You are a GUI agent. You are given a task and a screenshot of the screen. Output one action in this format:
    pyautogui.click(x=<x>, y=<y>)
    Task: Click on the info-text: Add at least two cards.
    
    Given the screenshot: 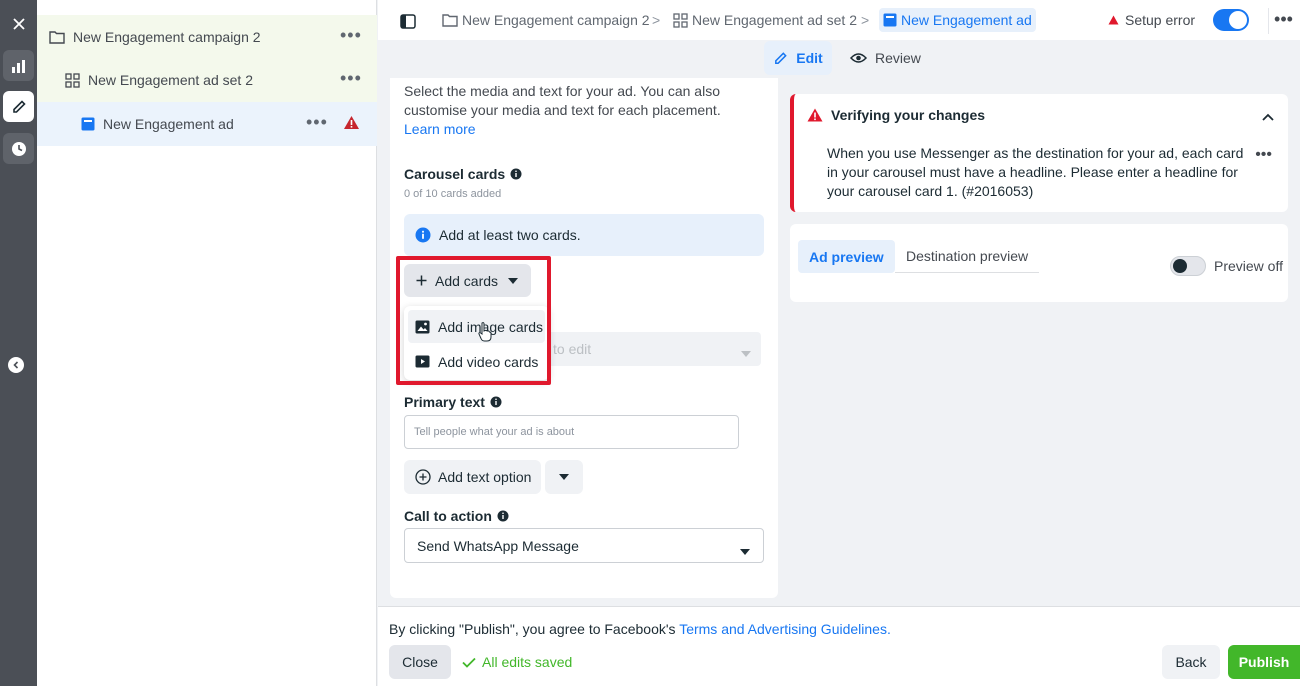 What is the action you would take?
    pyautogui.click(x=510, y=235)
    